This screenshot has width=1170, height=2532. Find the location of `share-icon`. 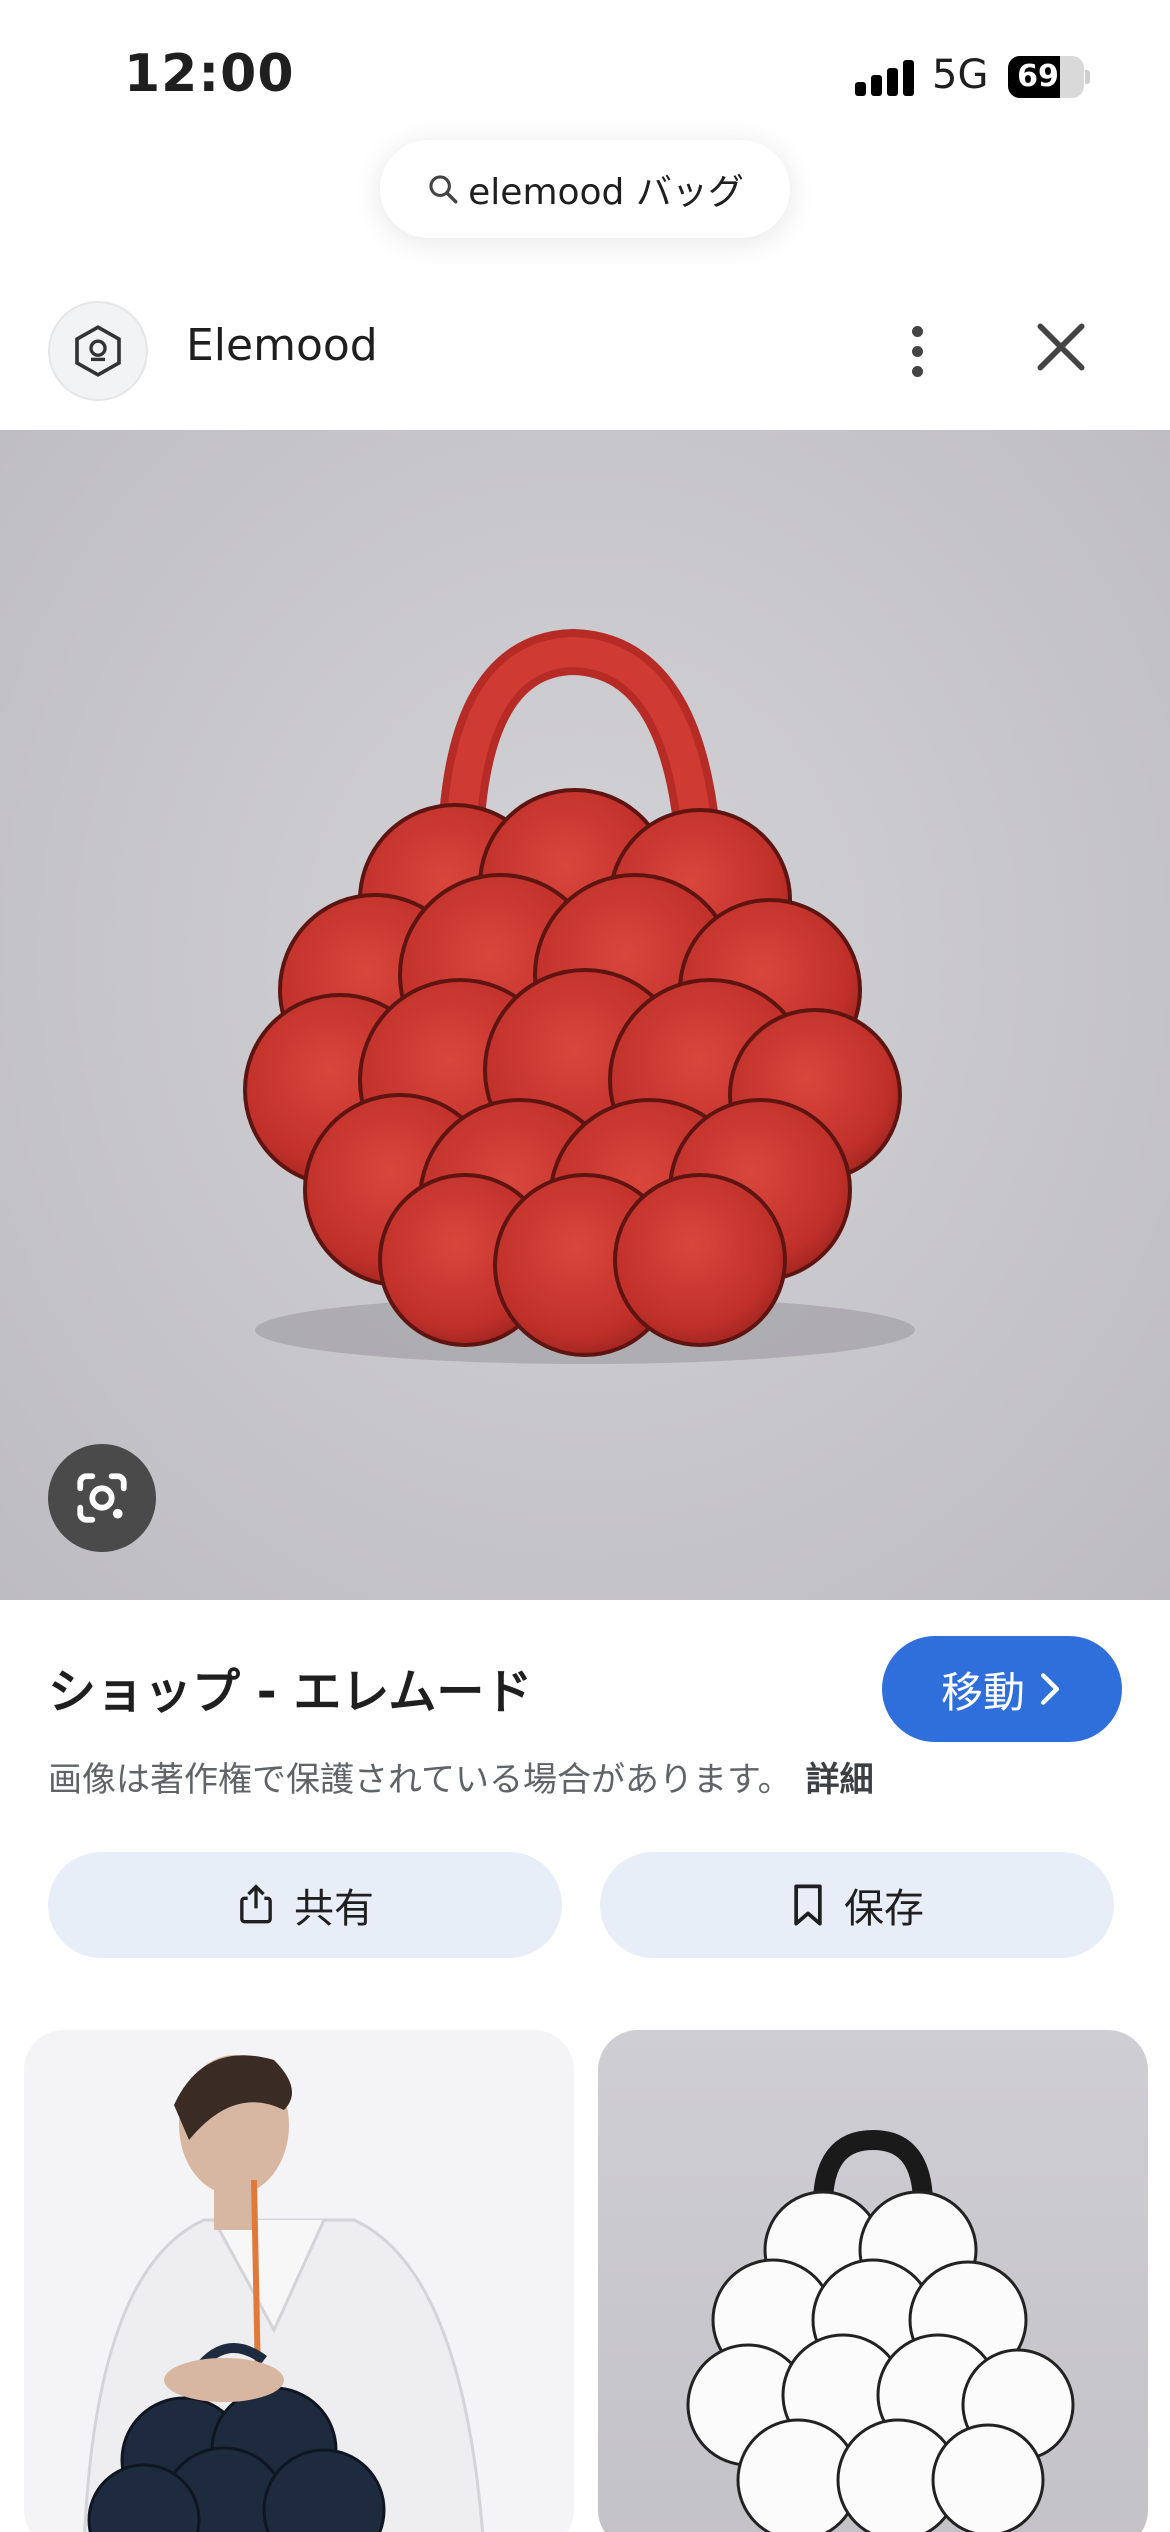

share-icon is located at coordinates (256, 1904).